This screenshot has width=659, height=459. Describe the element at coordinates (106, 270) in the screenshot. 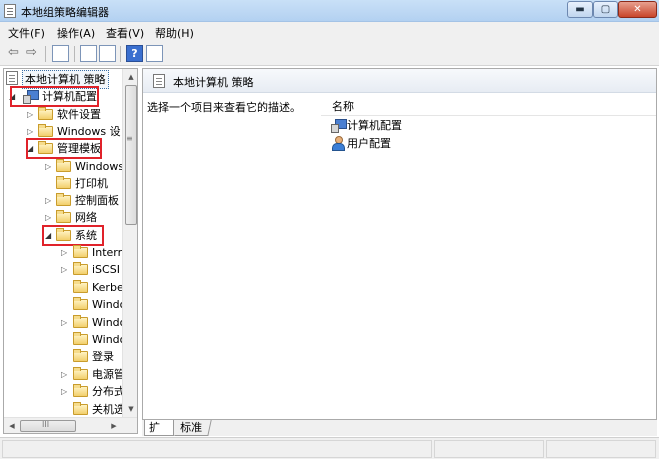

I see `tree-label: iSCSI` at that location.